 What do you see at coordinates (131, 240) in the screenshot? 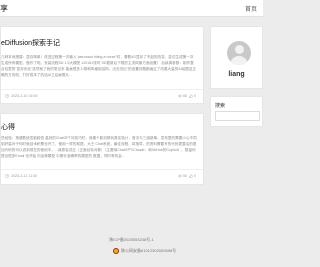
I see `icp-link: 陕ICP备2025053248号-1` at bounding box center [131, 240].